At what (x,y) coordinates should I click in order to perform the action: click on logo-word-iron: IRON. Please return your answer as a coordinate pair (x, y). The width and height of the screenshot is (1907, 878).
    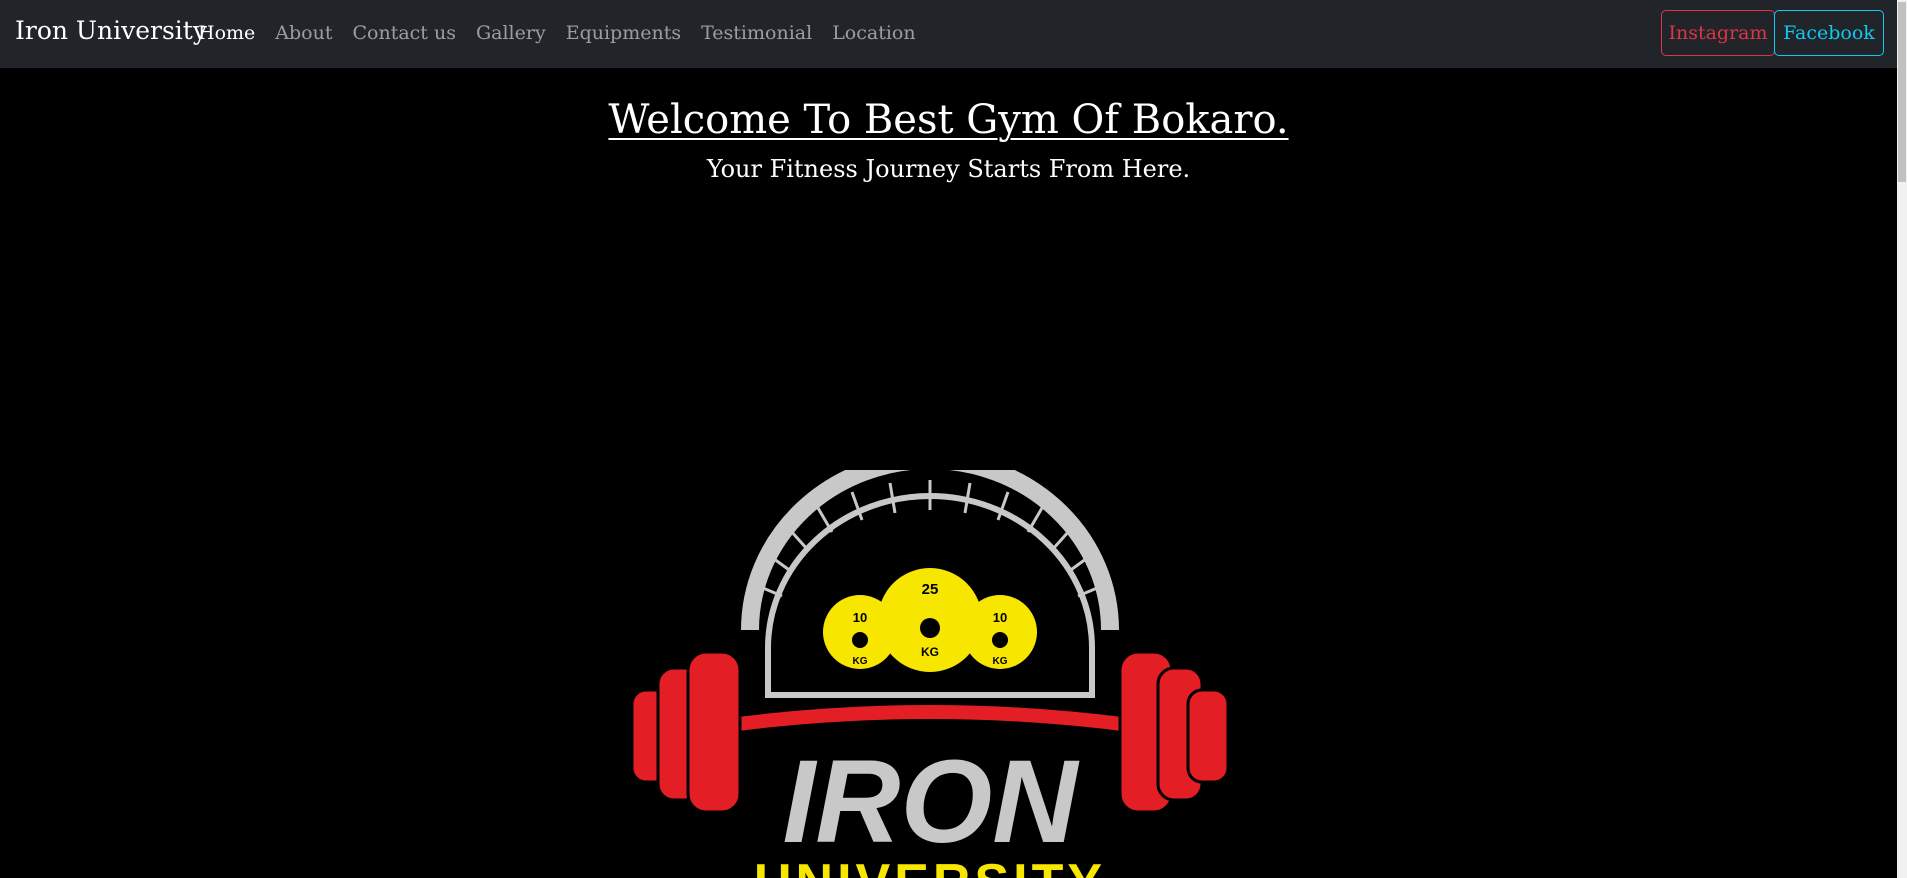
    Looking at the image, I should click on (932, 802).